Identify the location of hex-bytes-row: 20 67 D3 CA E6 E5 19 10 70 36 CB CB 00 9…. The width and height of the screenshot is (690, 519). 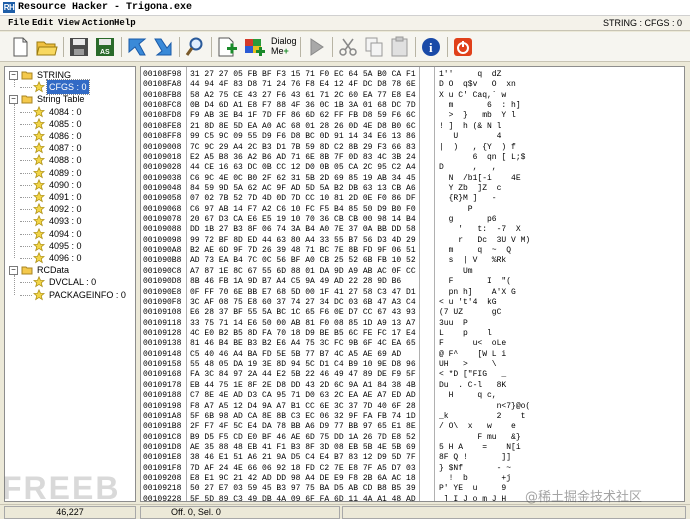
(303, 219).